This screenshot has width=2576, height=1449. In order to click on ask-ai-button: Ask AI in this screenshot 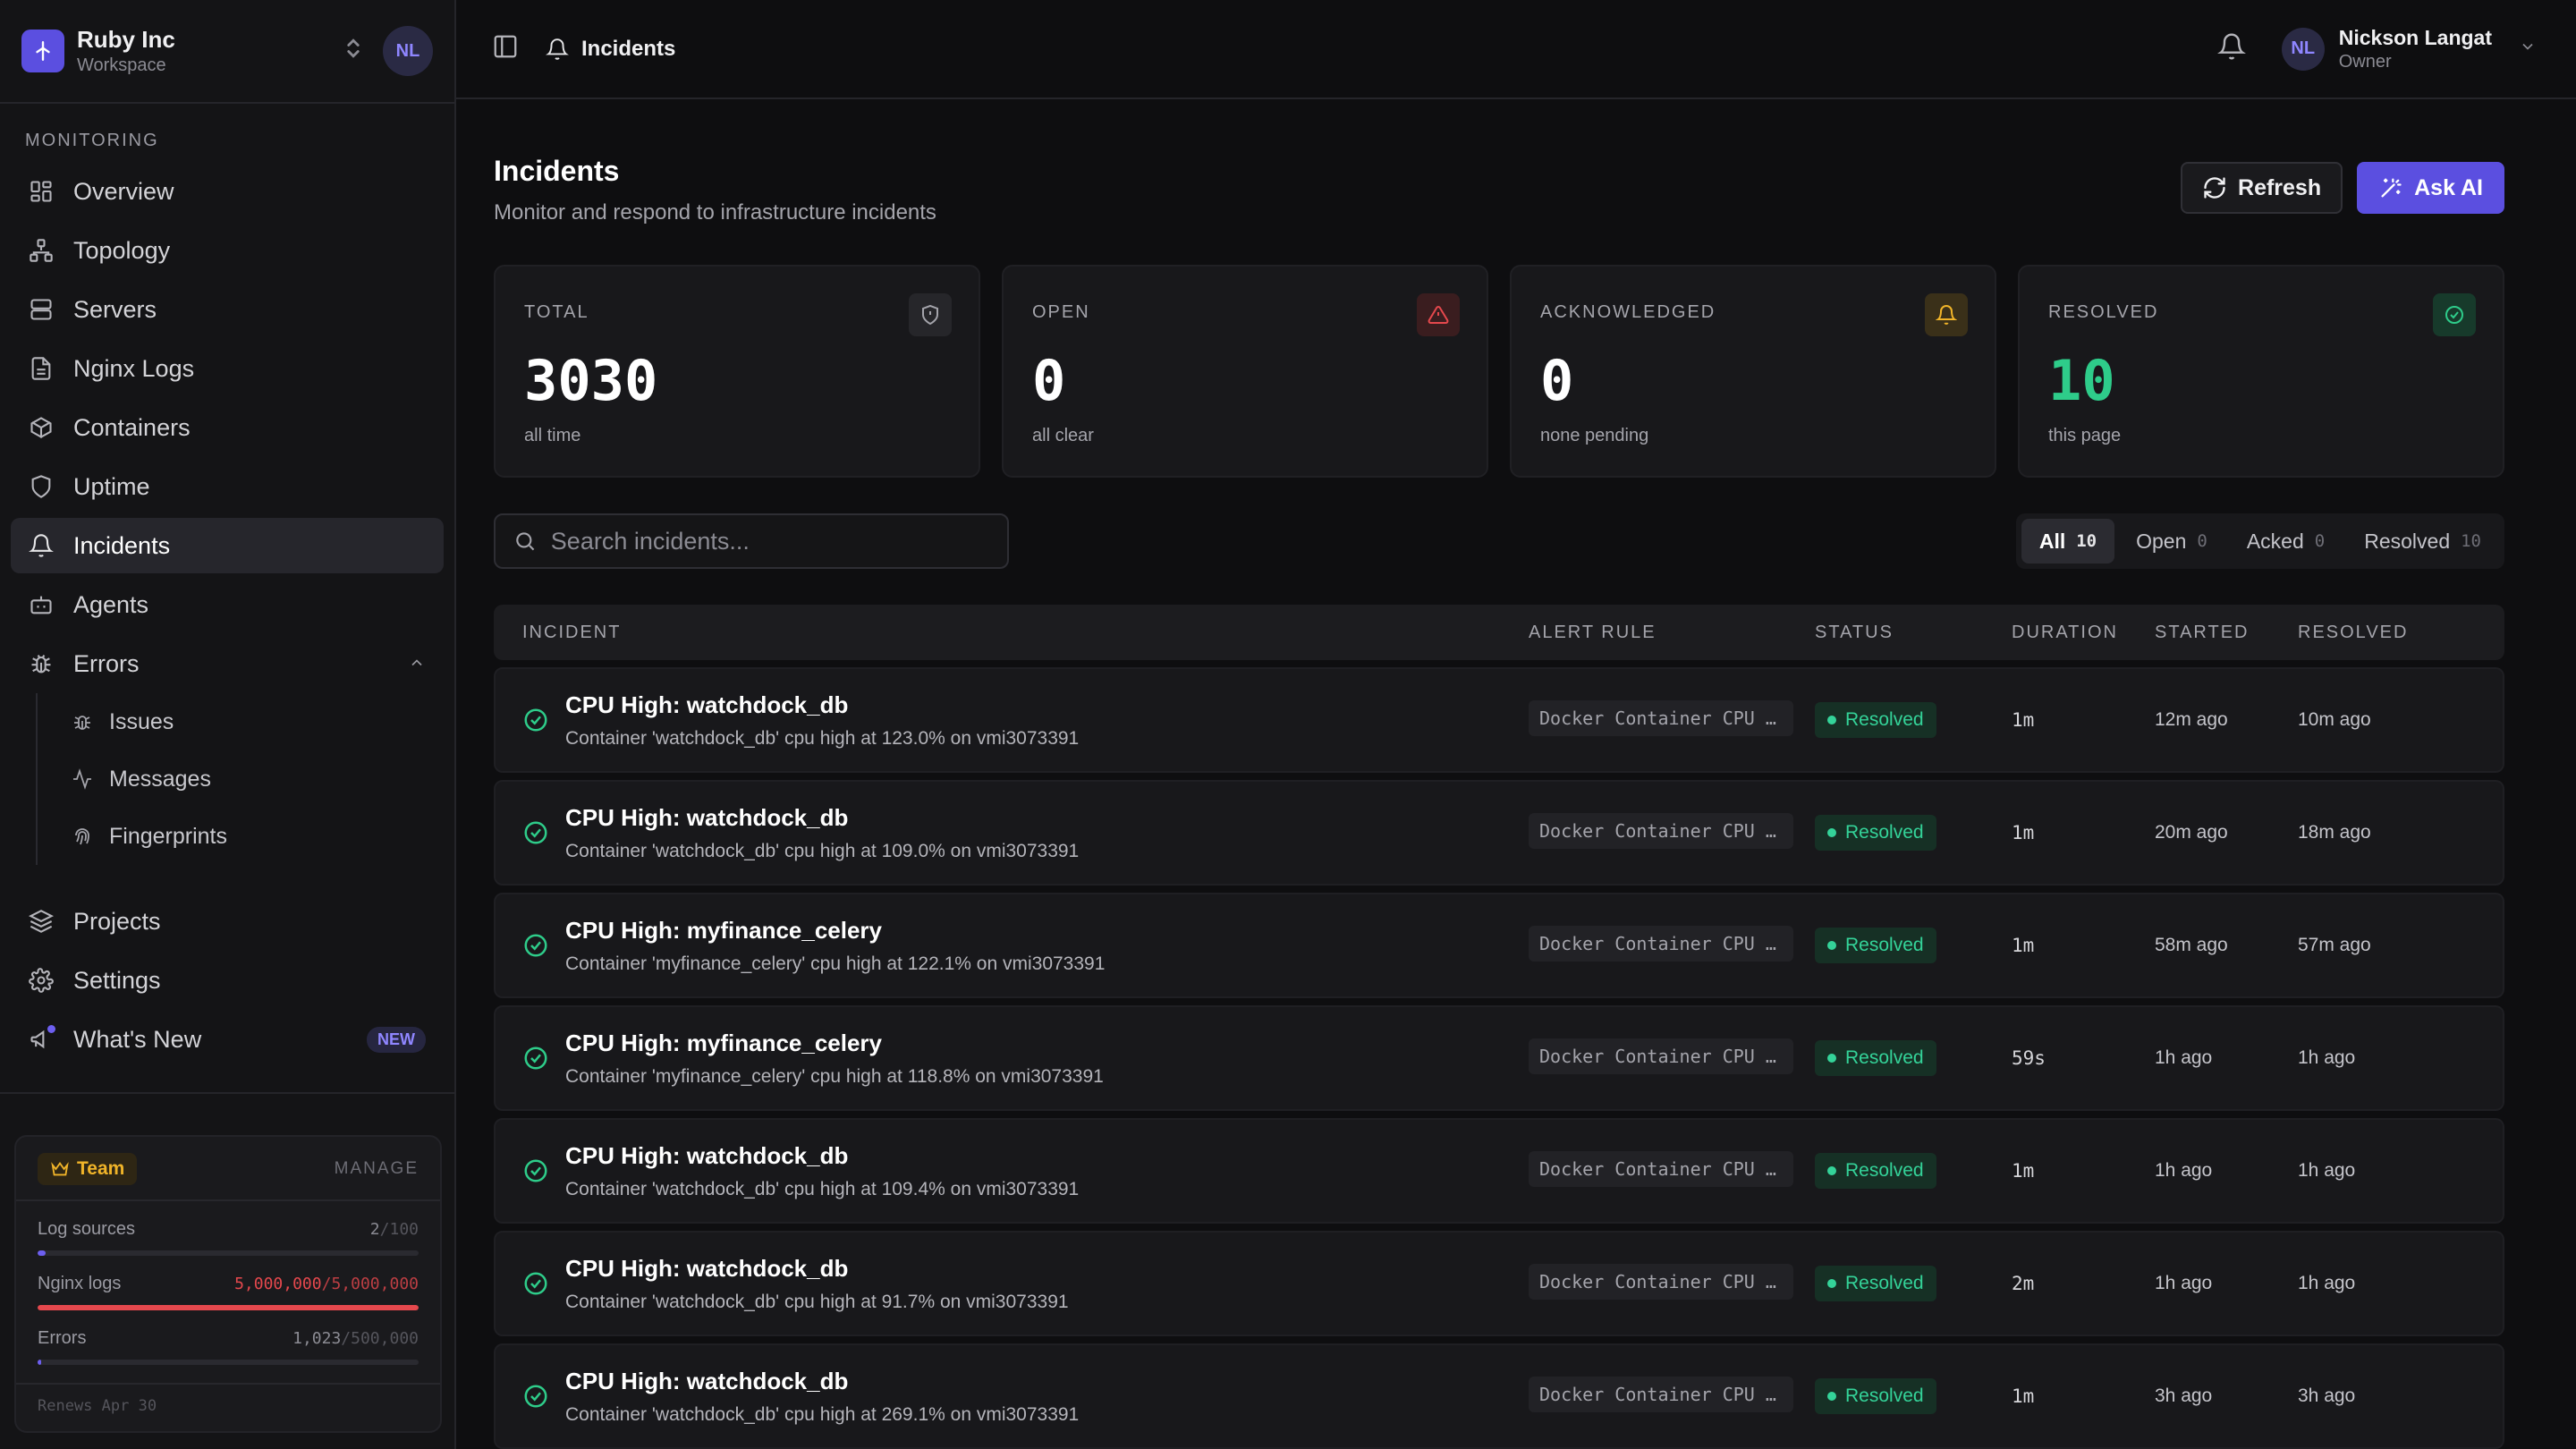, I will do `click(2430, 188)`.